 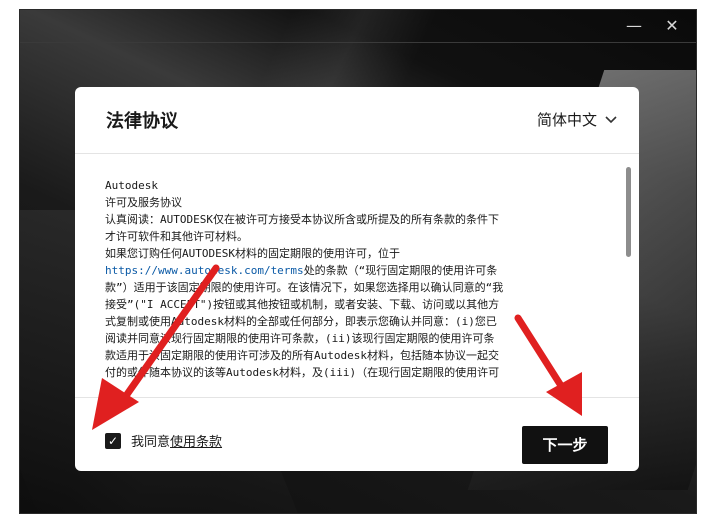 What do you see at coordinates (252, 253) in the screenshot?
I see `agreement-line: 如果您订购任何AUTODESK材料的固定期限的使用许可，位于` at bounding box center [252, 253].